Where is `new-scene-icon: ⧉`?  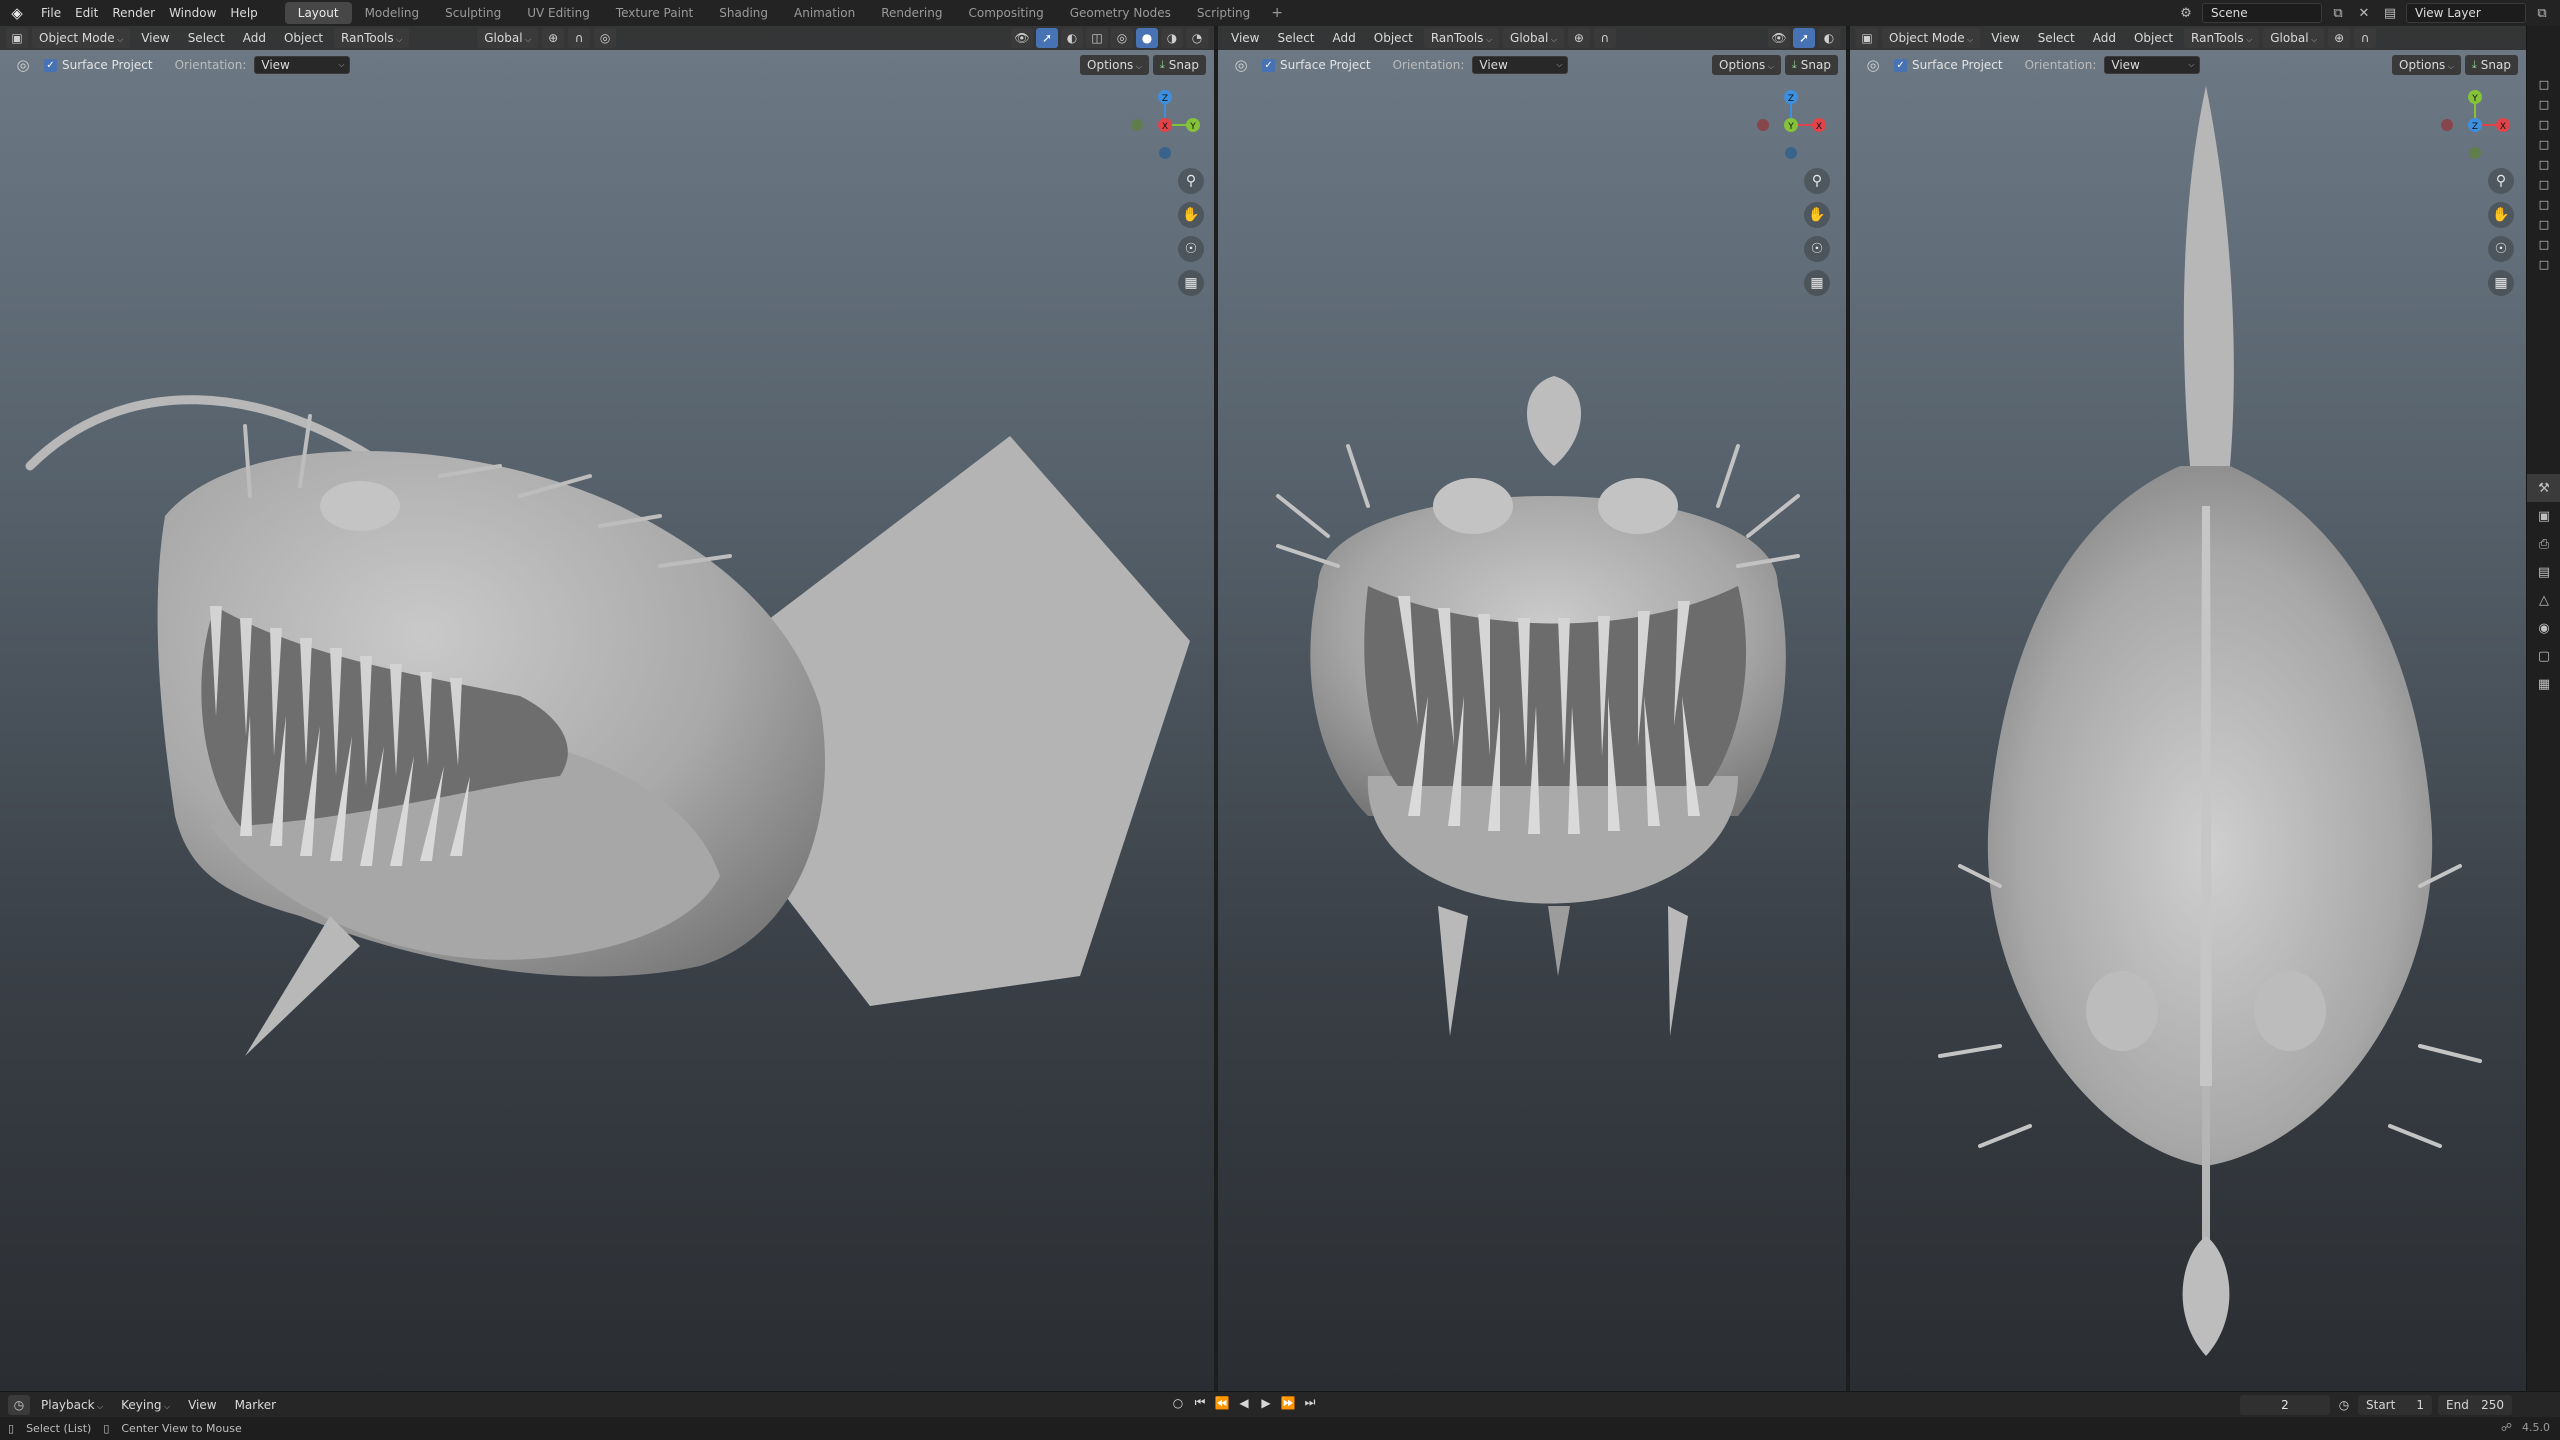
new-scene-icon: ⧉ is located at coordinates (2338, 13).